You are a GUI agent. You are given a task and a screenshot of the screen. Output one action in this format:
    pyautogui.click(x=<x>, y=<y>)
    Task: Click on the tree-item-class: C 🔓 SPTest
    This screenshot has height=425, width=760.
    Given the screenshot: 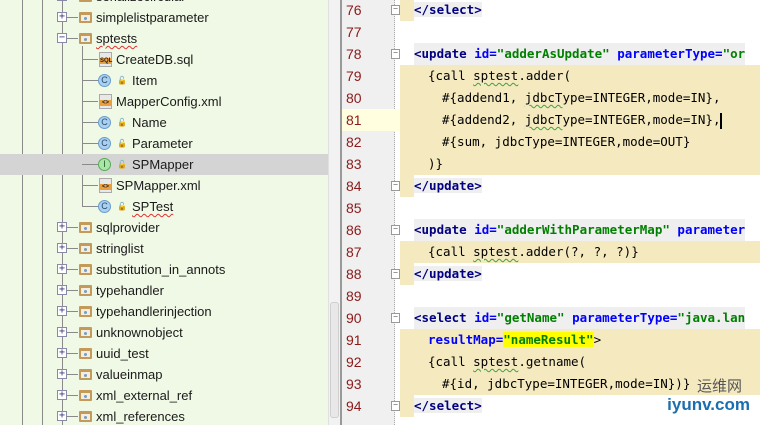 What is the action you would take?
    pyautogui.click(x=164, y=206)
    